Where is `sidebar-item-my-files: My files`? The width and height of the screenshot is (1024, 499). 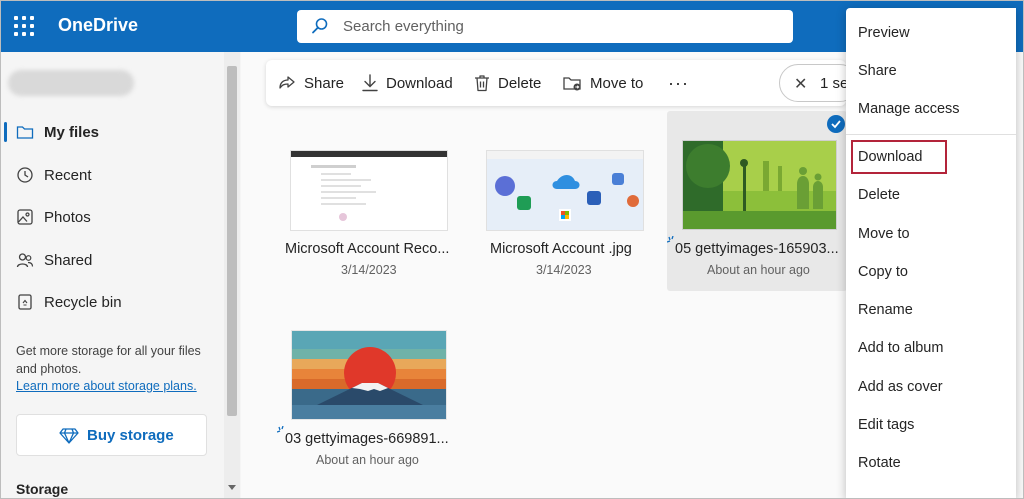 sidebar-item-my-files: My files is located at coordinates (112, 132).